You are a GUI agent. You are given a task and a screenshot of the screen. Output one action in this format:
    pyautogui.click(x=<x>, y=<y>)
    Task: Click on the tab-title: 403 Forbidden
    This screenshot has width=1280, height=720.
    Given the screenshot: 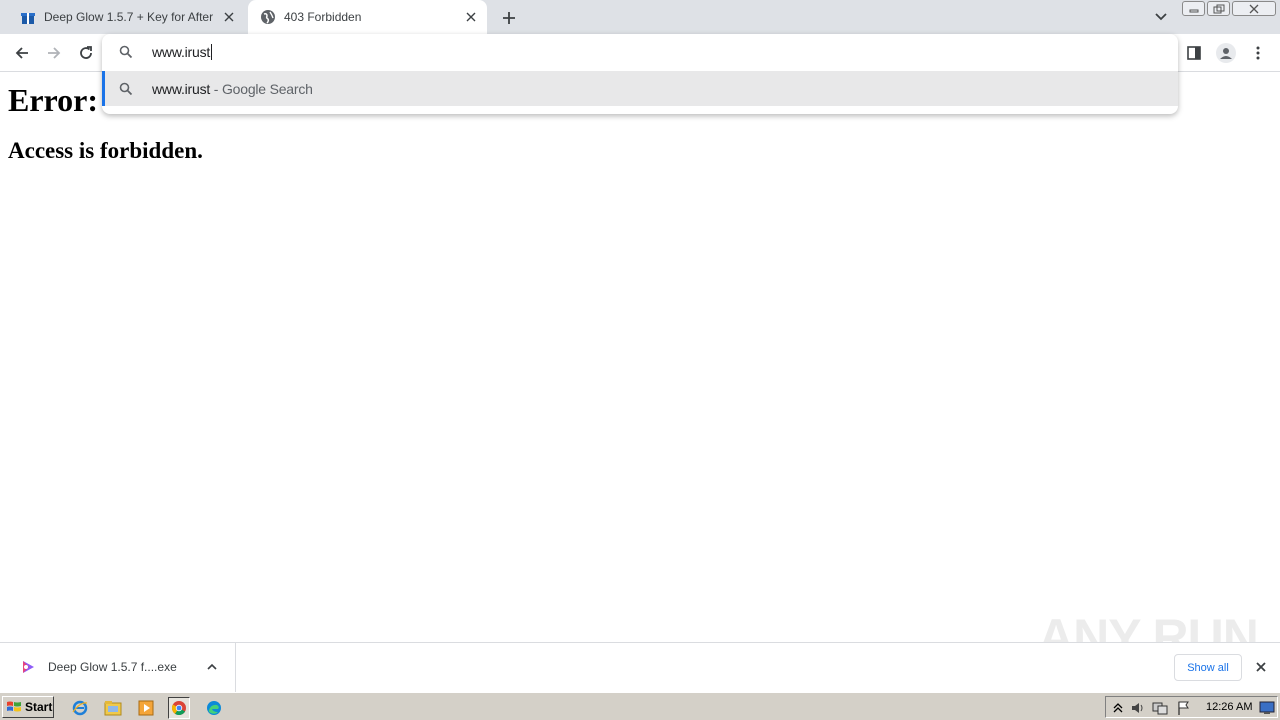 What is the action you would take?
    pyautogui.click(x=323, y=17)
    